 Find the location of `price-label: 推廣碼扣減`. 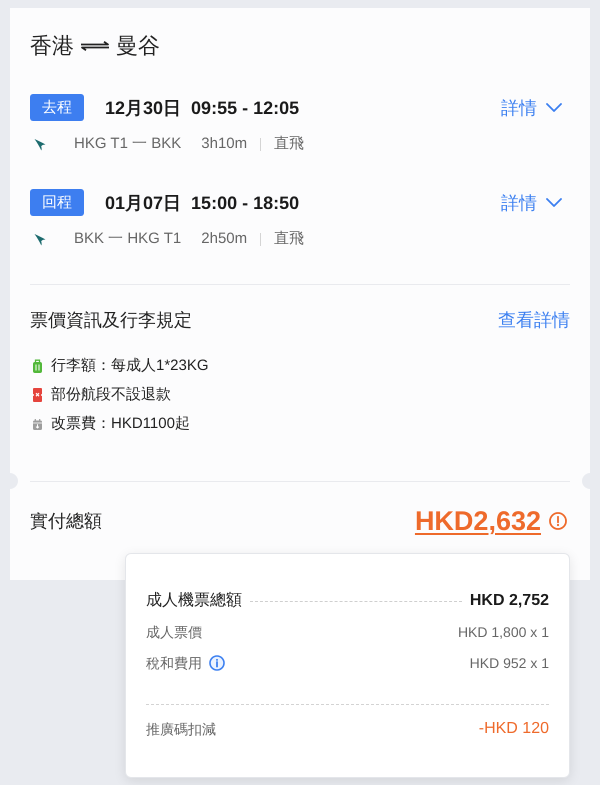

price-label: 推廣碼扣減 is located at coordinates (181, 729).